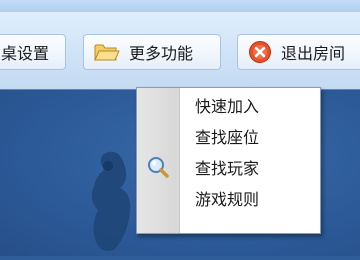 The width and height of the screenshot is (360, 260). I want to click on table-settings-button: 桌设置, so click(33, 52).